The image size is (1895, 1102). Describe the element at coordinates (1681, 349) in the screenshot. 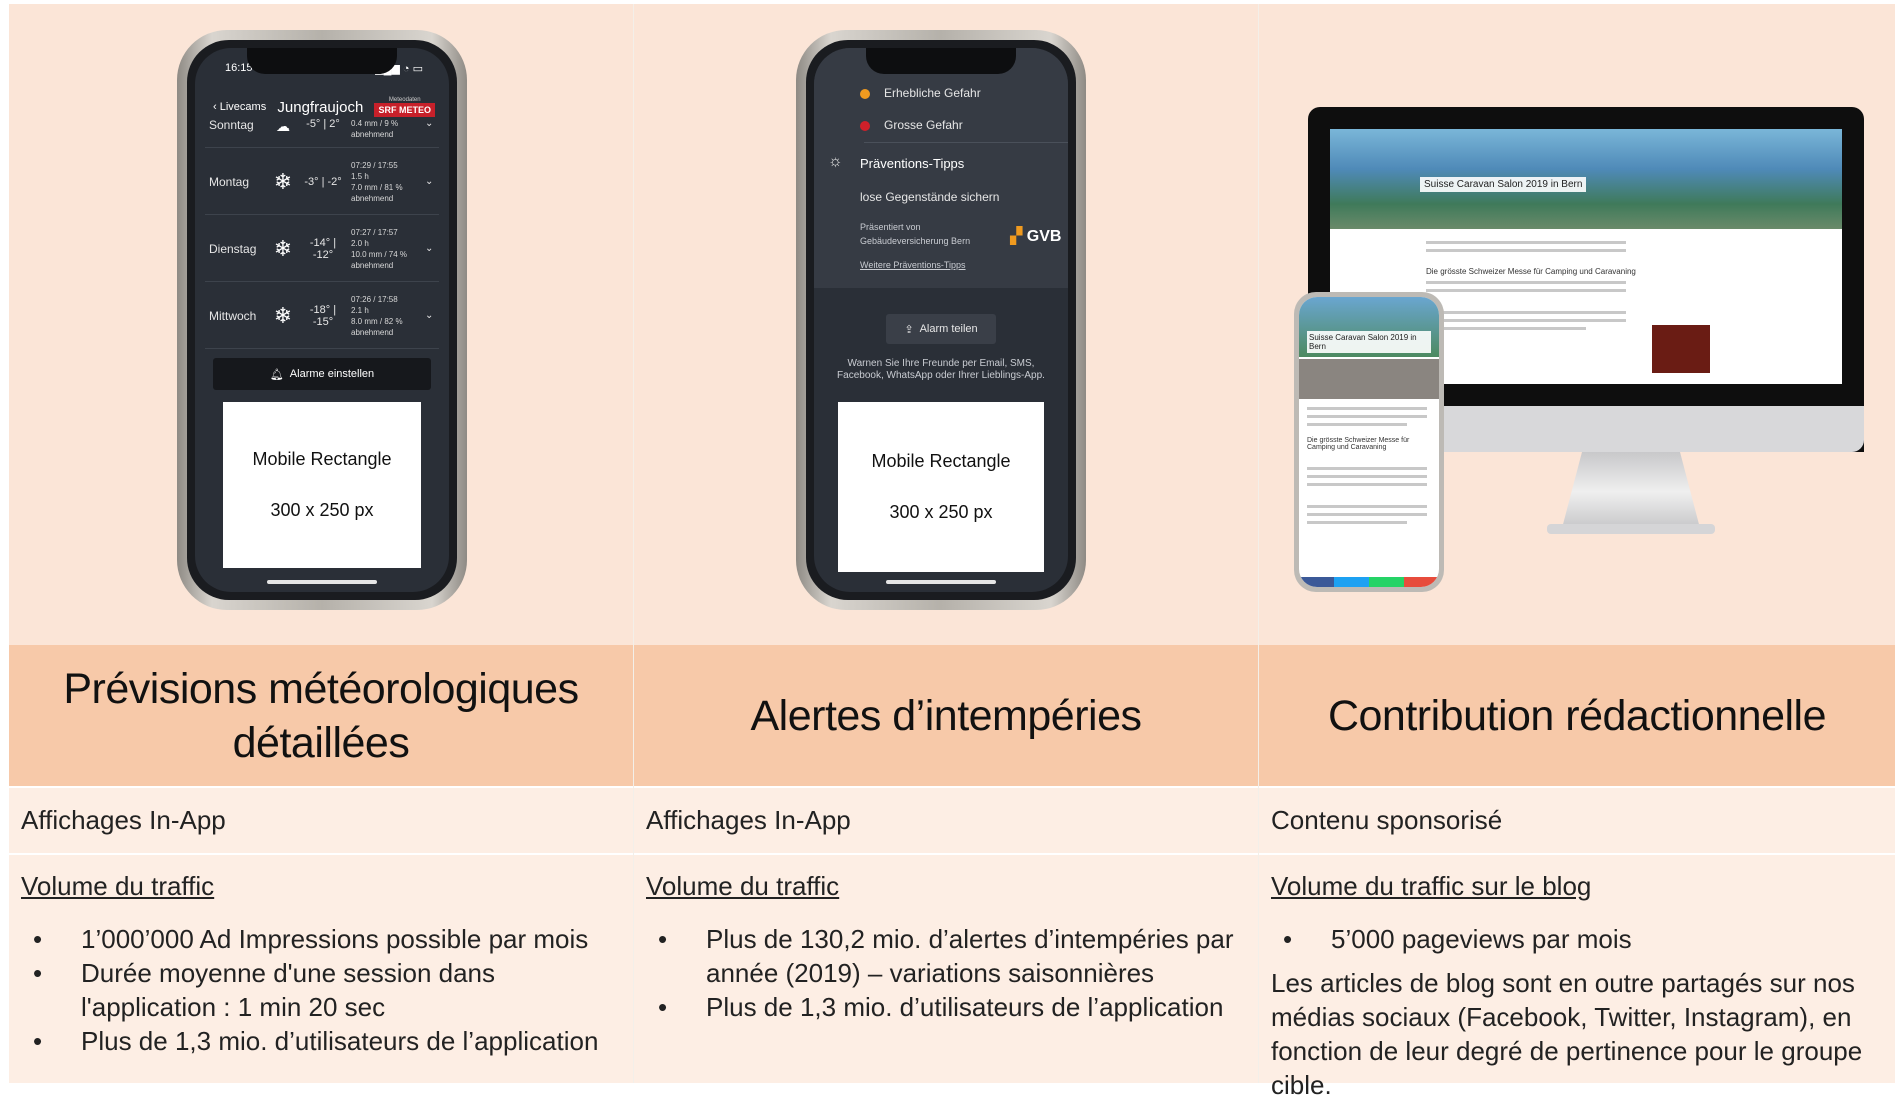

I see `related-article-image` at that location.